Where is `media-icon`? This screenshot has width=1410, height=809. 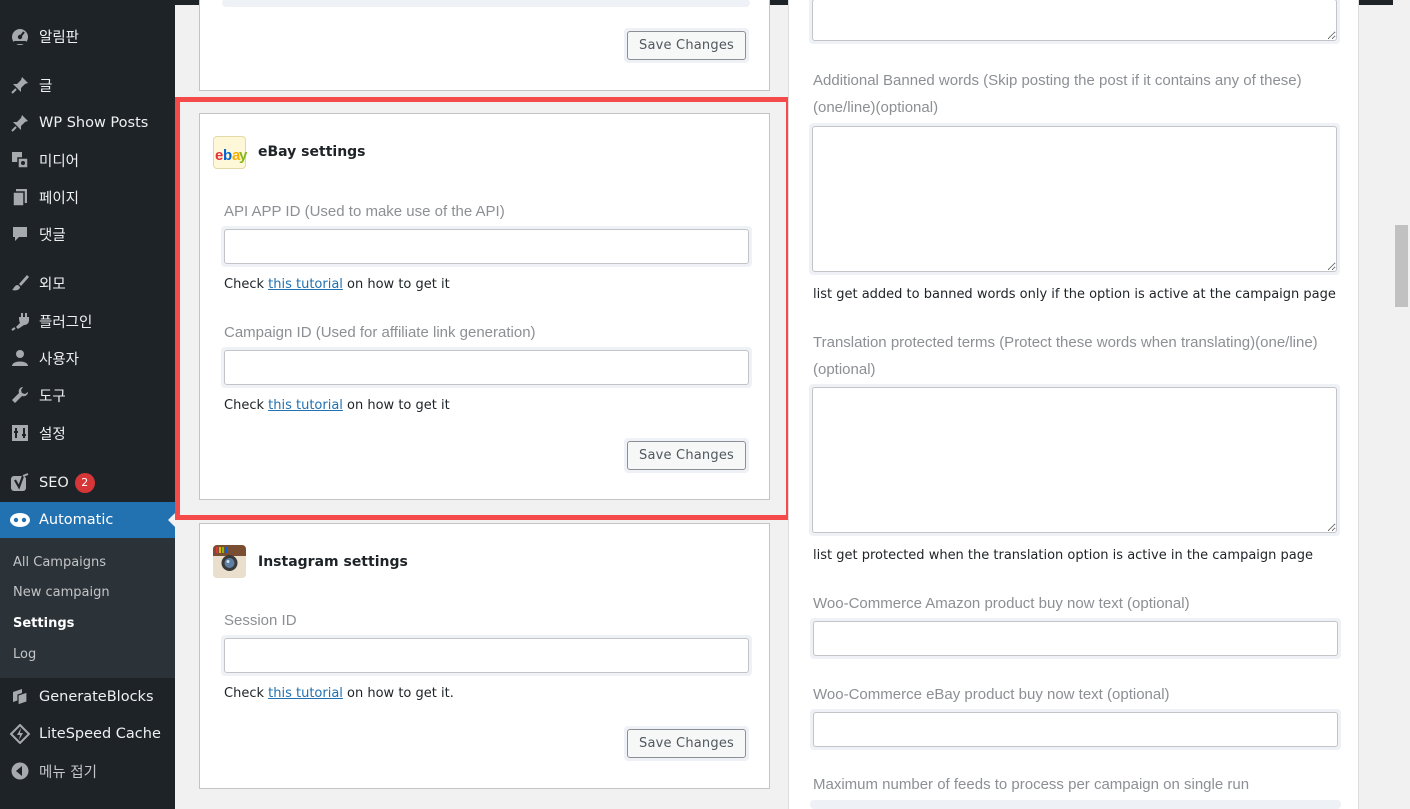 media-icon is located at coordinates (20, 160).